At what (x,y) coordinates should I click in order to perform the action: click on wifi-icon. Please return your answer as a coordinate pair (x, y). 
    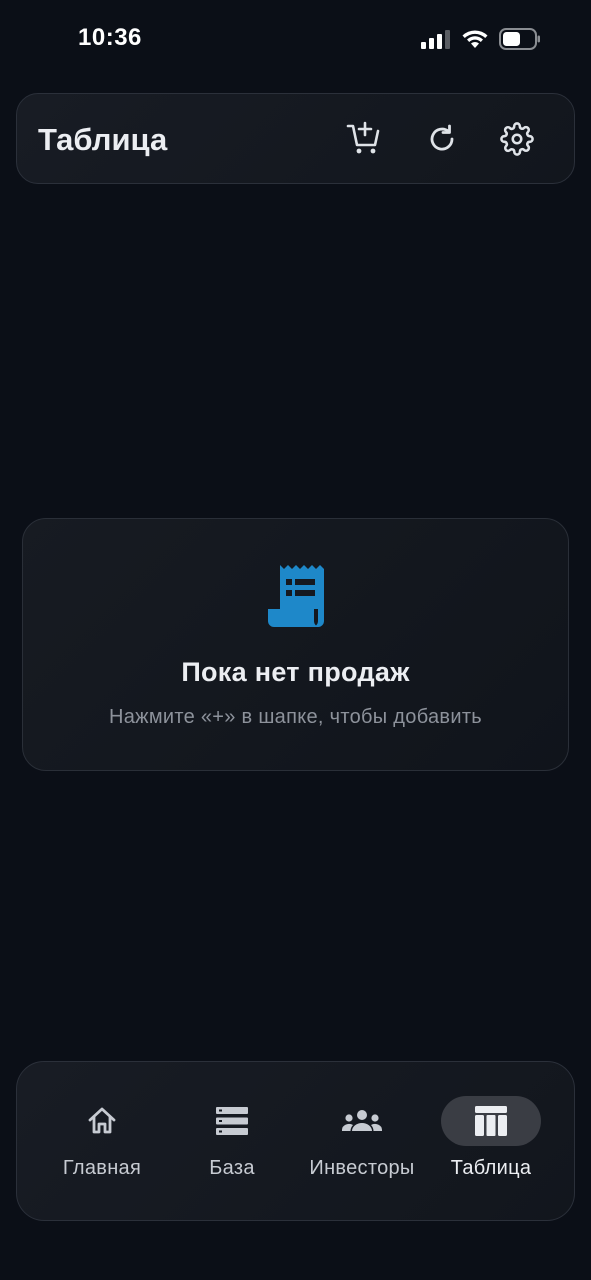
    Looking at the image, I should click on (475, 39).